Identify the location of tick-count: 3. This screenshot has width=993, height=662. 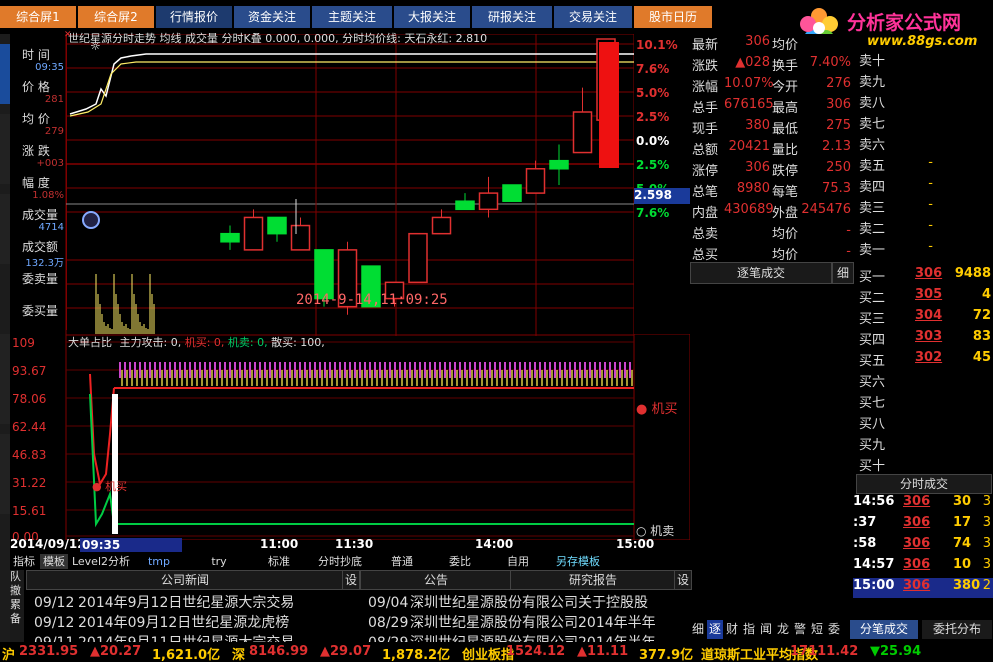
(986, 543).